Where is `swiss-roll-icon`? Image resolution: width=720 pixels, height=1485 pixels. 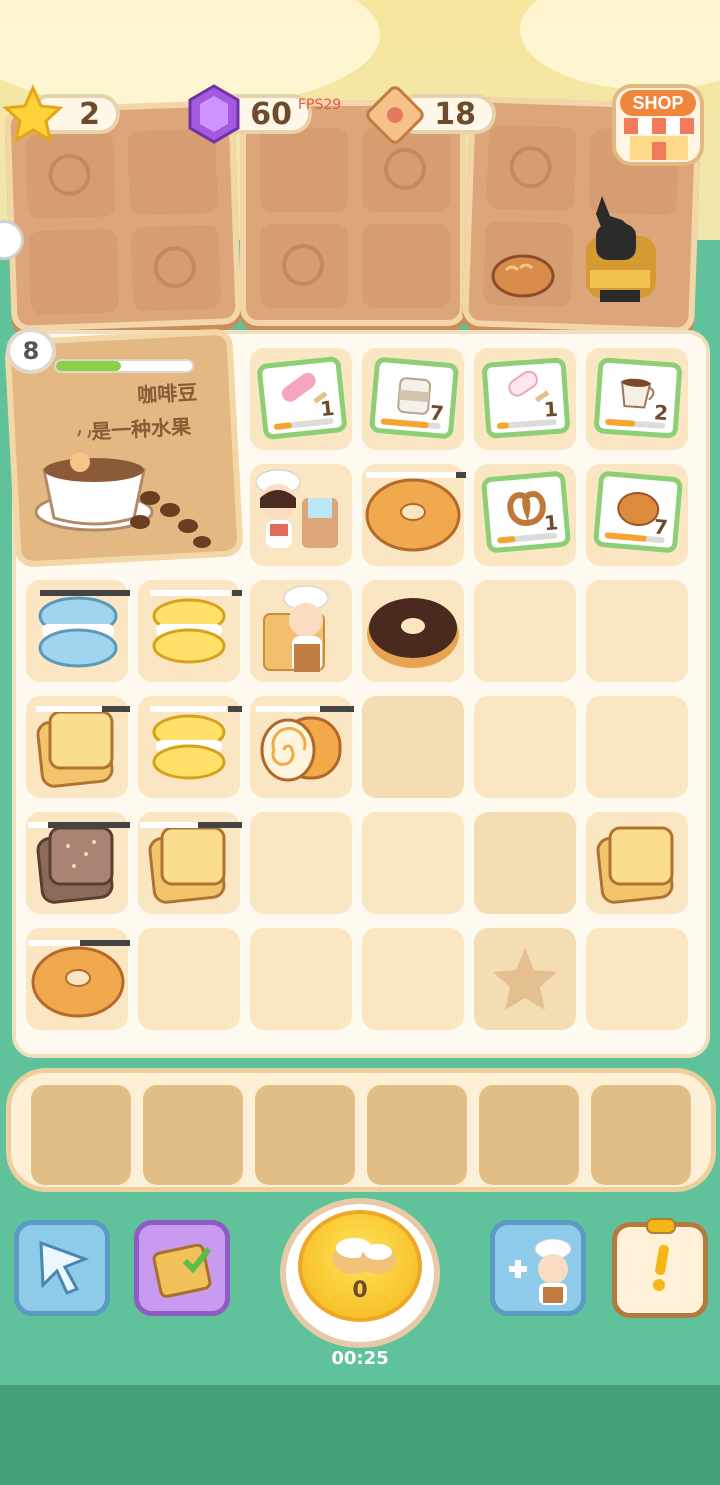
swiss-roll-icon is located at coordinates (301, 748).